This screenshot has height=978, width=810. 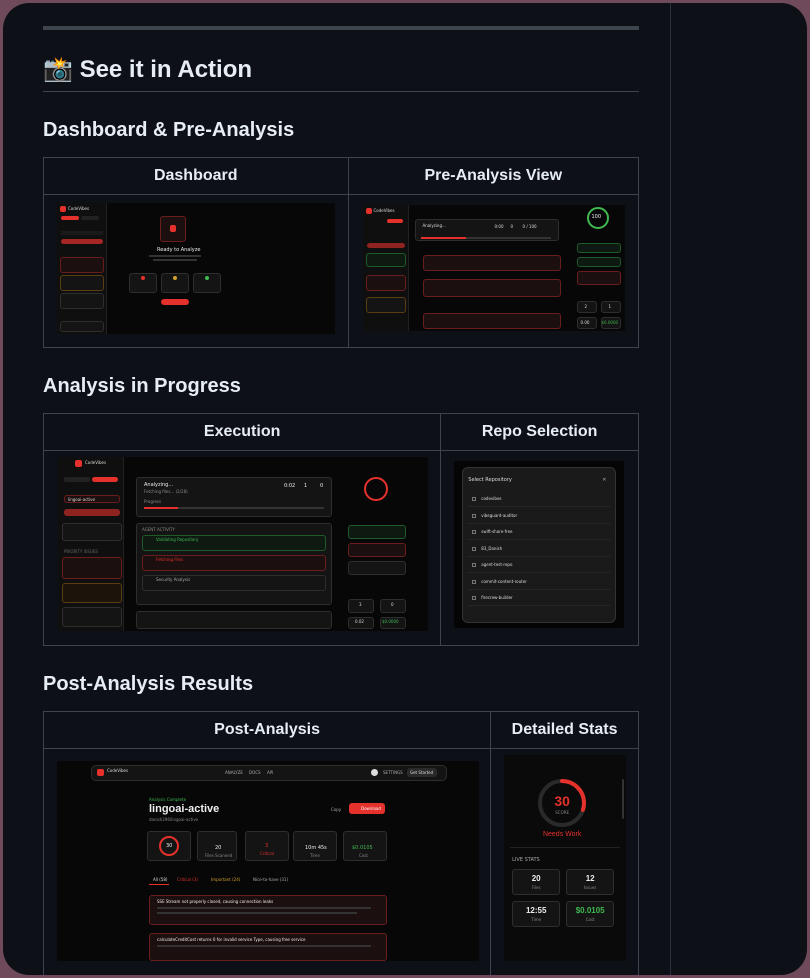 I want to click on pre-live-stat: 1, so click(x=610, y=306).